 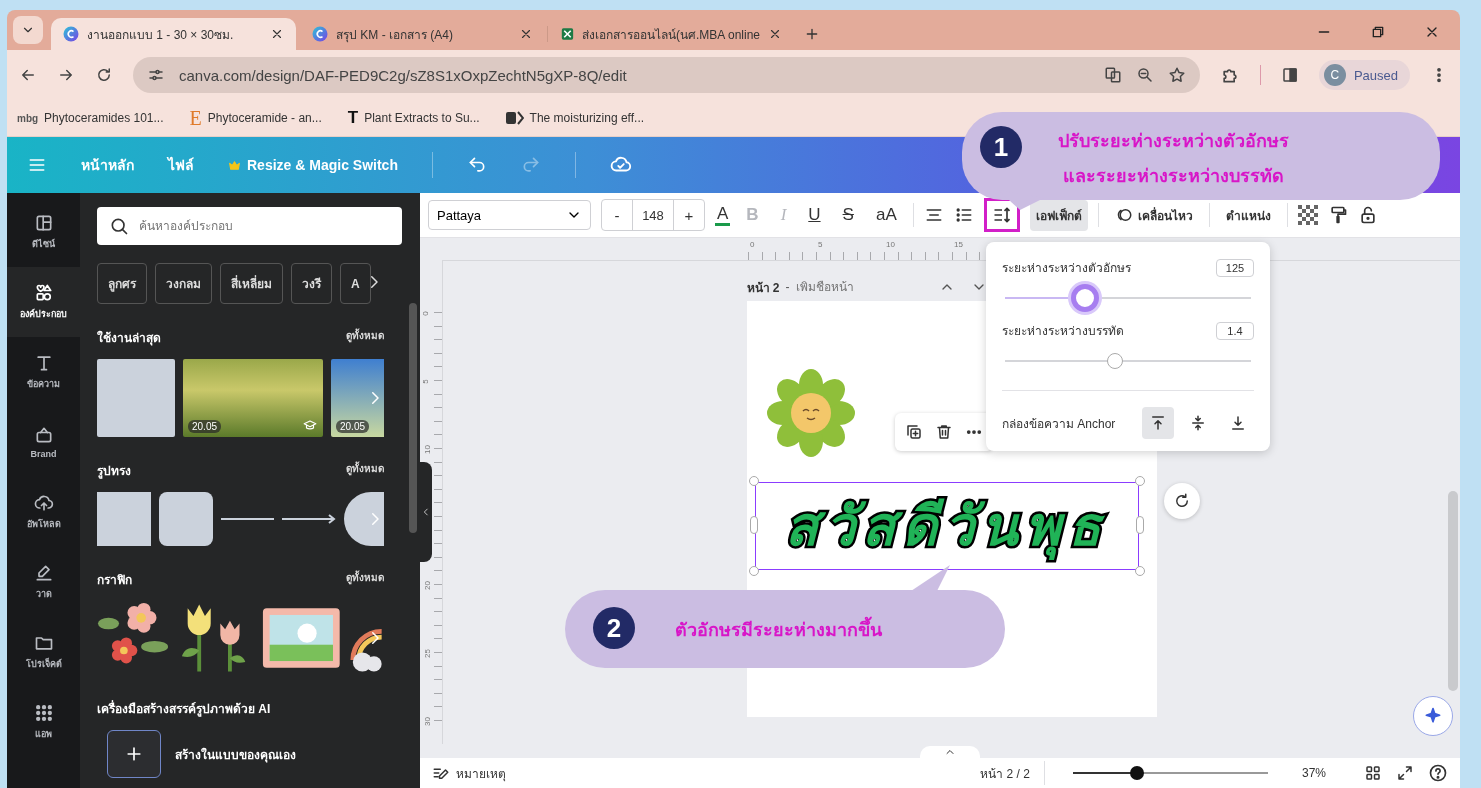 What do you see at coordinates (43, 722) in the screenshot?
I see `sidebar-item: แอพ` at bounding box center [43, 722].